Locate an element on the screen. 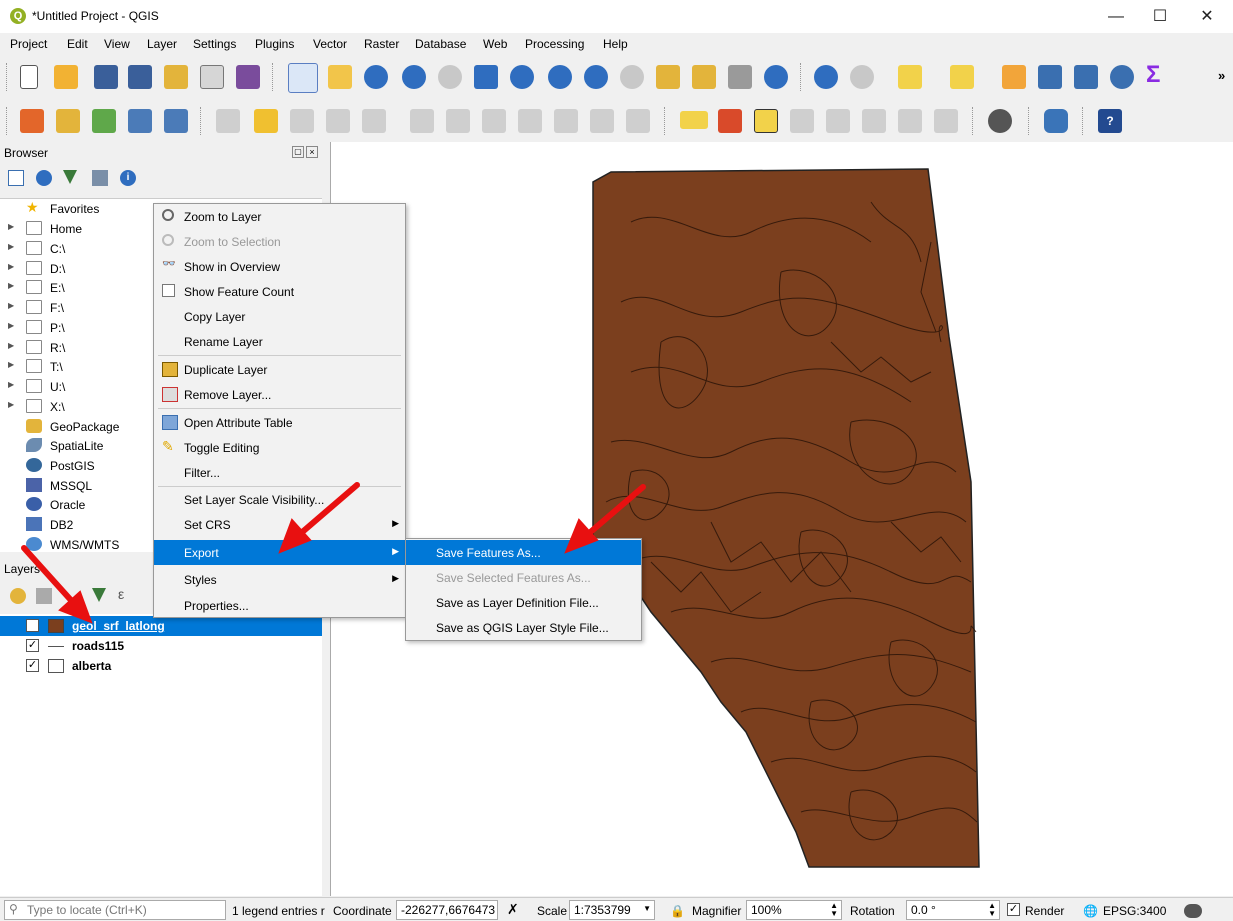 This screenshot has width=1233, height=921. menu-item-zoom-to-layer: Zoom to Layer is located at coordinates (279, 216).